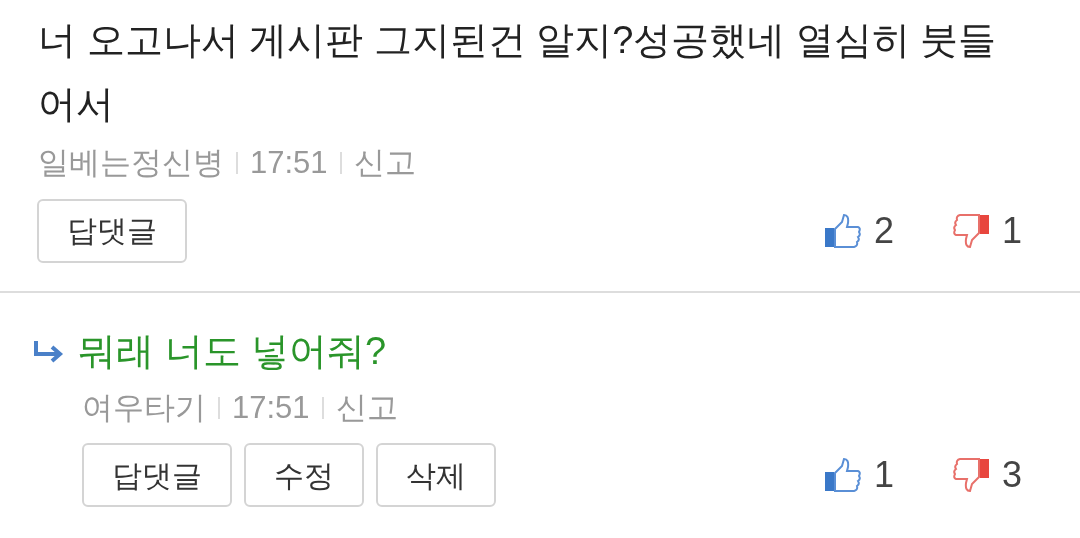  I want to click on author-name: 여우타기, so click(144, 407).